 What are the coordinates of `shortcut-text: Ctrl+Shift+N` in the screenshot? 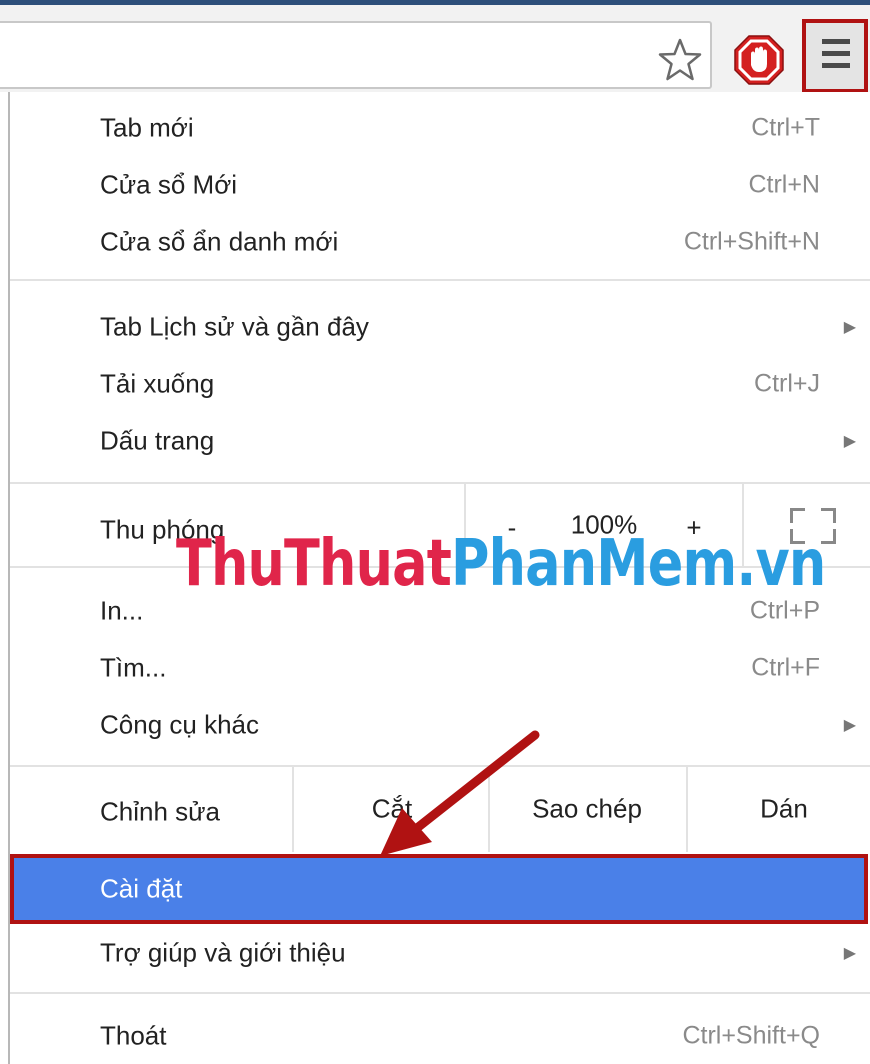 It's located at (751, 241).